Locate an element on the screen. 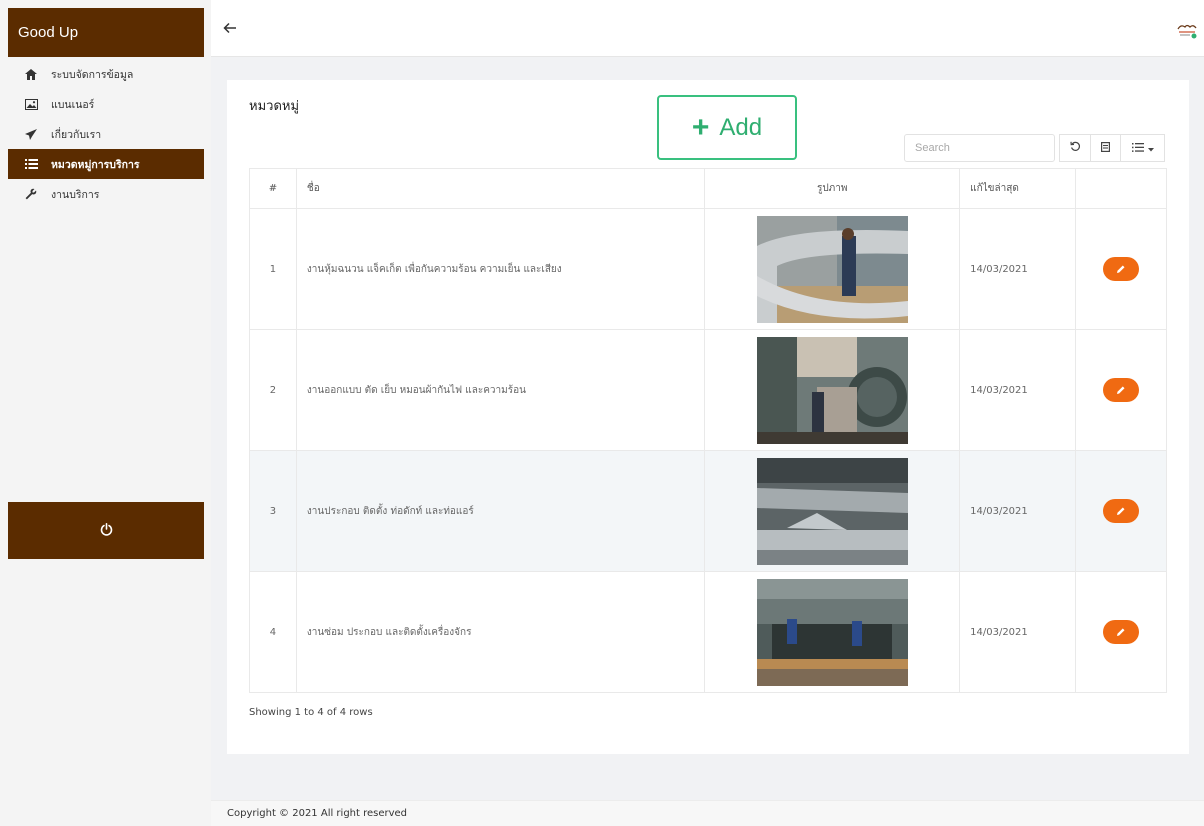  columns-dropdown-button is located at coordinates (1143, 148).